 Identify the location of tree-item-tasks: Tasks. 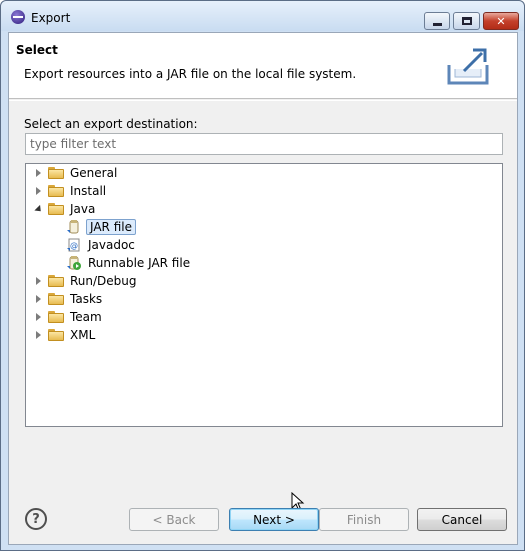
(69, 299).